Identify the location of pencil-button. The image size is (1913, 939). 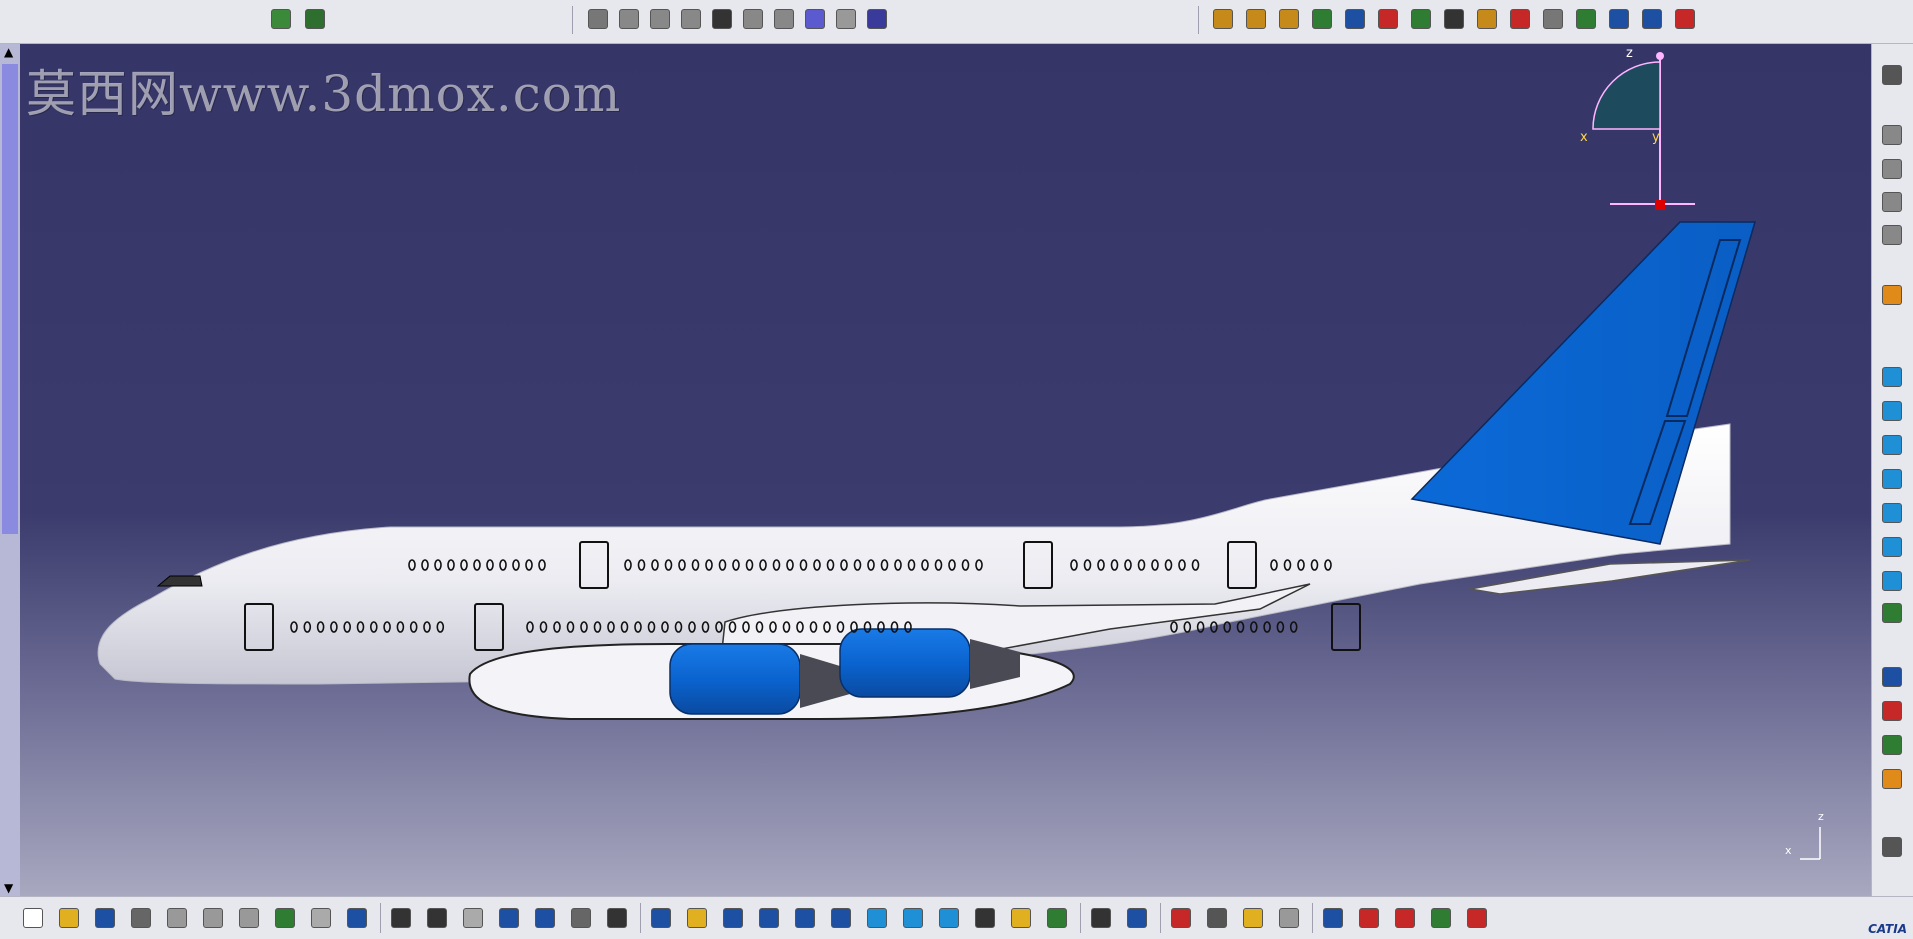
(753, 19).